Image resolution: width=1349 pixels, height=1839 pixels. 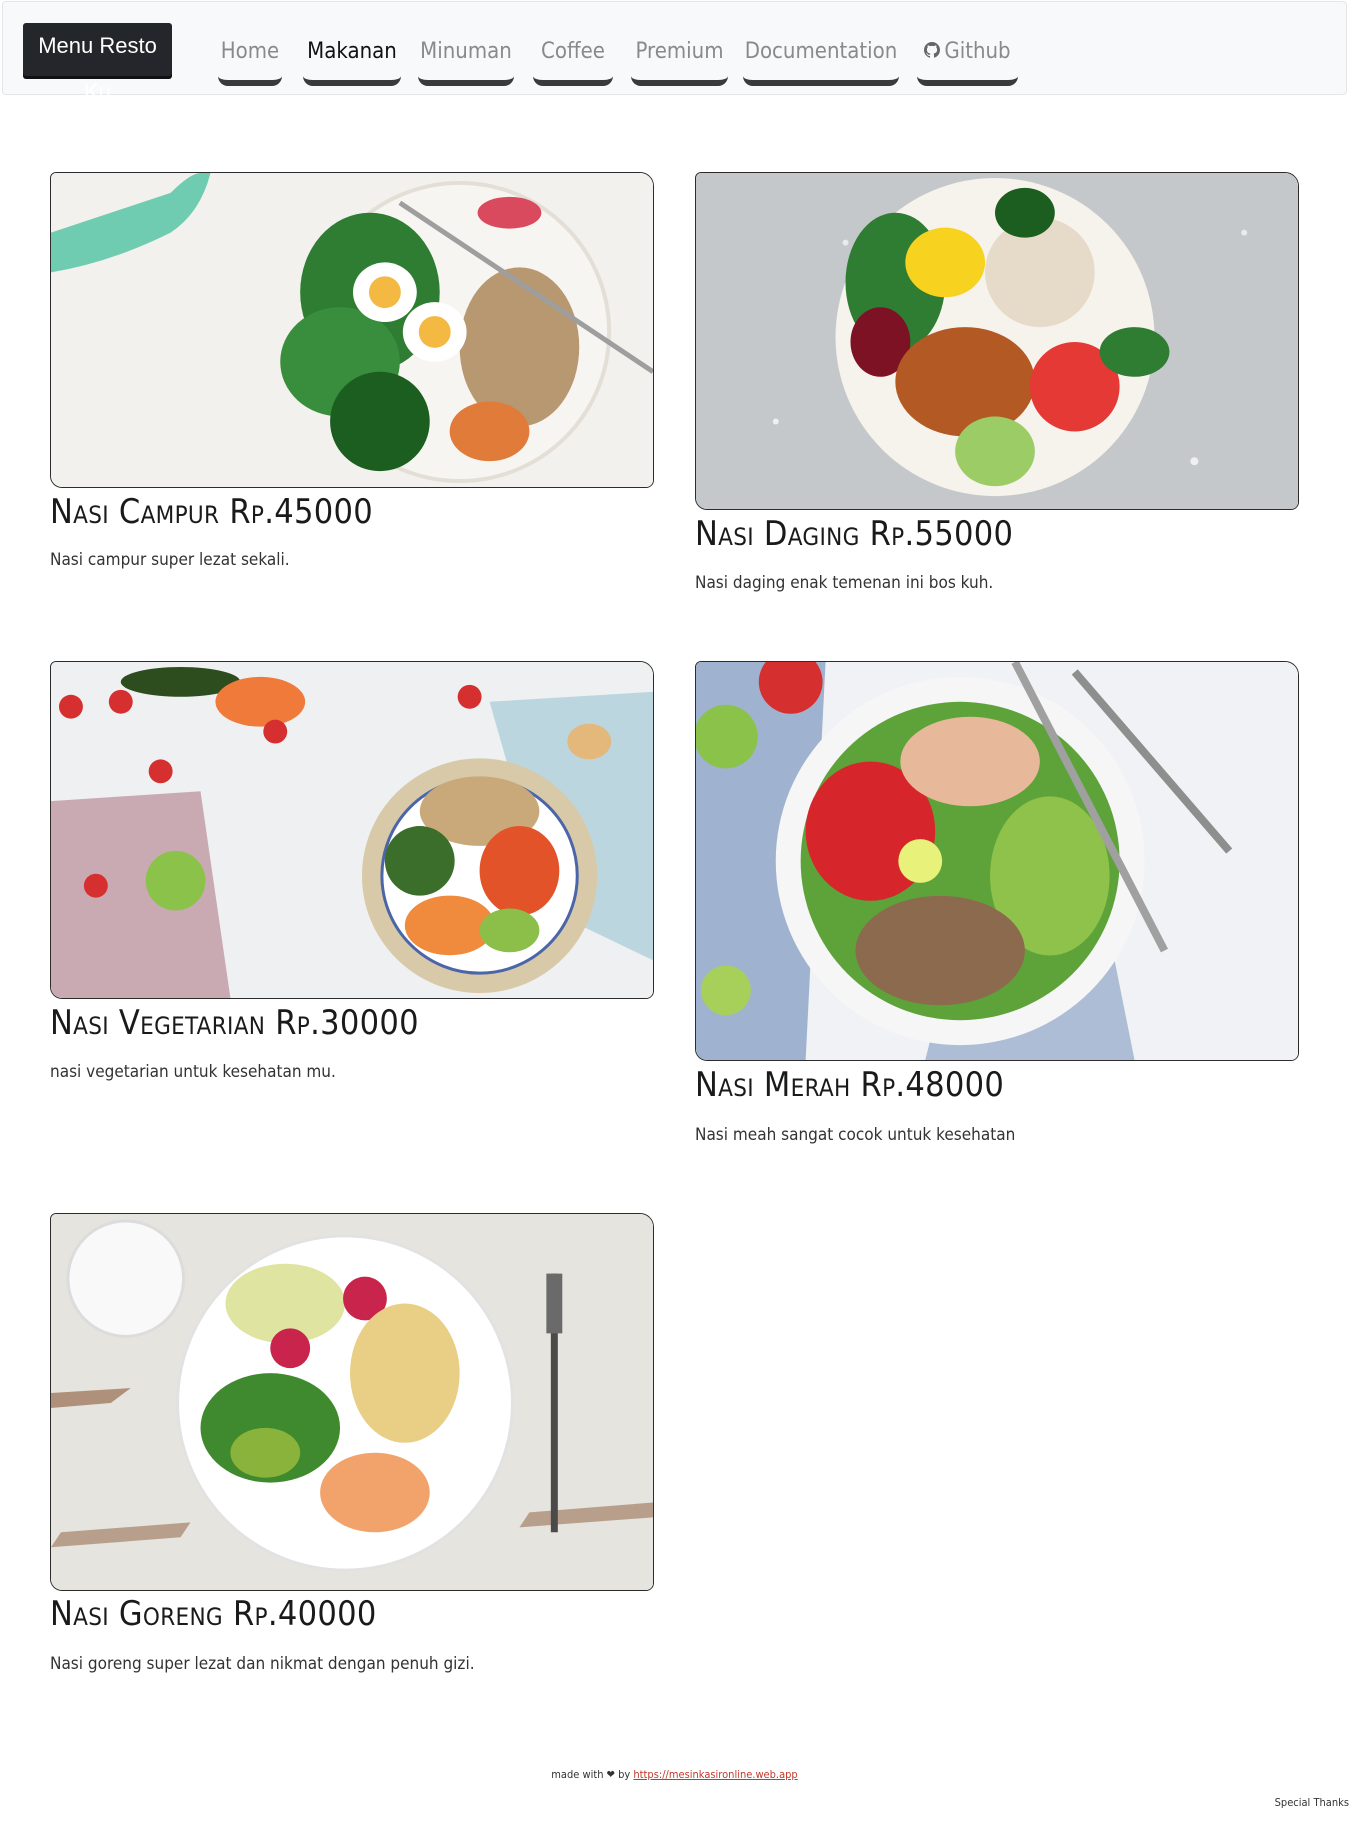 What do you see at coordinates (352, 1402) in the screenshot?
I see `shrimp-plate-photo` at bounding box center [352, 1402].